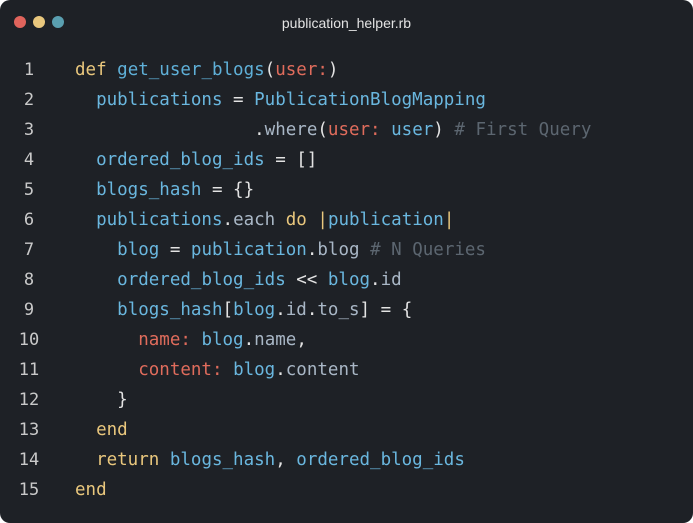 Image resolution: width=693 pixels, height=523 pixels. Describe the element at coordinates (346, 490) in the screenshot. I see `code-line: 15 end` at that location.